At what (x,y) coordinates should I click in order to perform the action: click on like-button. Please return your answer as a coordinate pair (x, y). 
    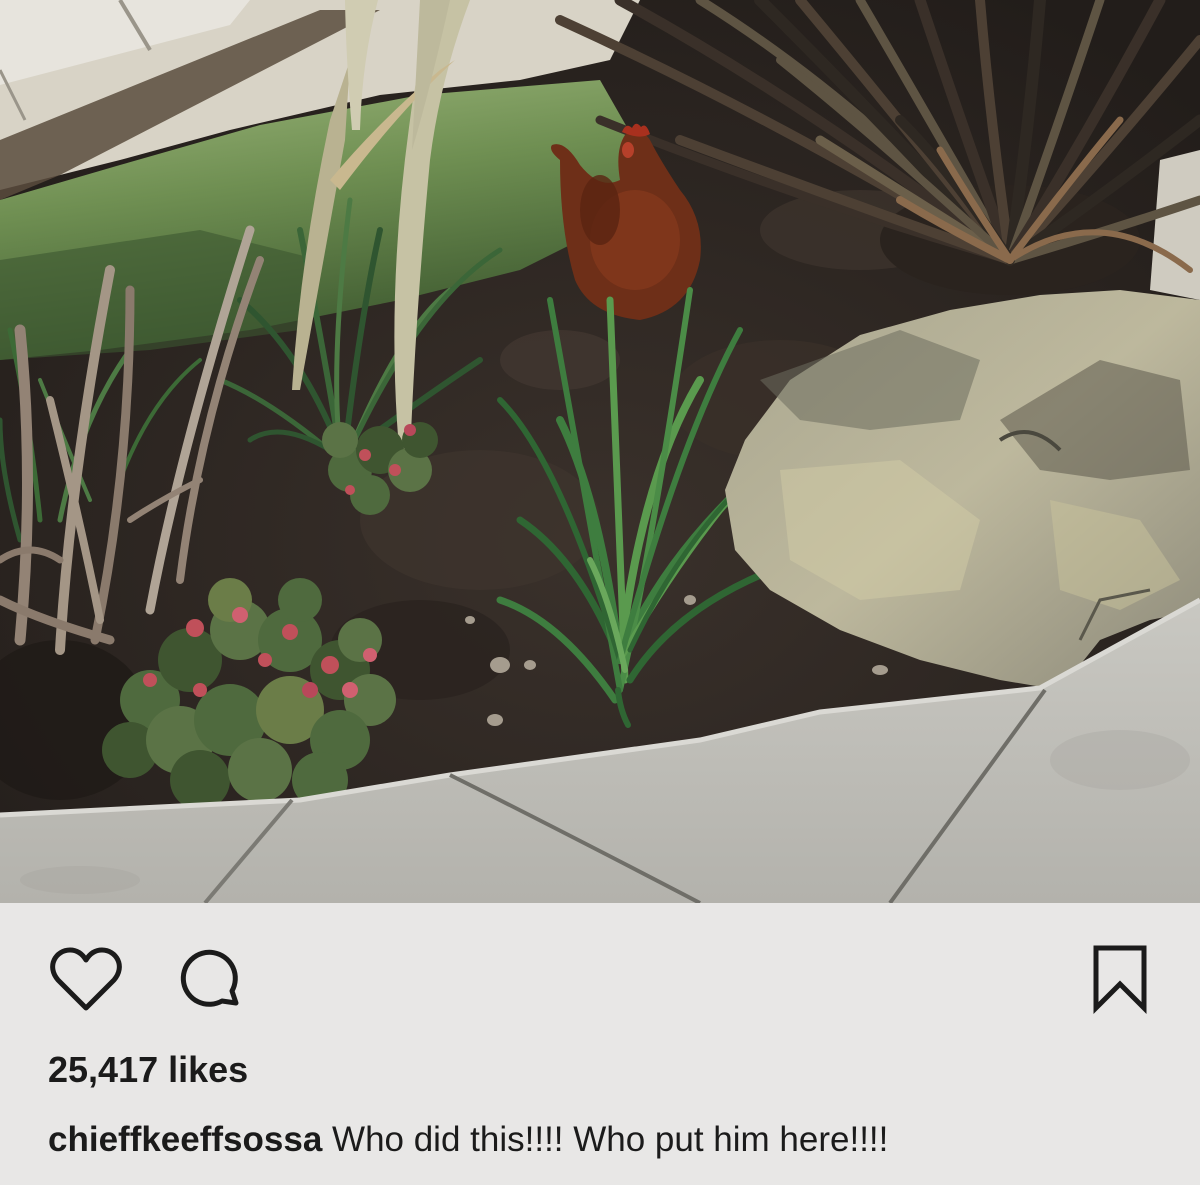
    Looking at the image, I should click on (86, 979).